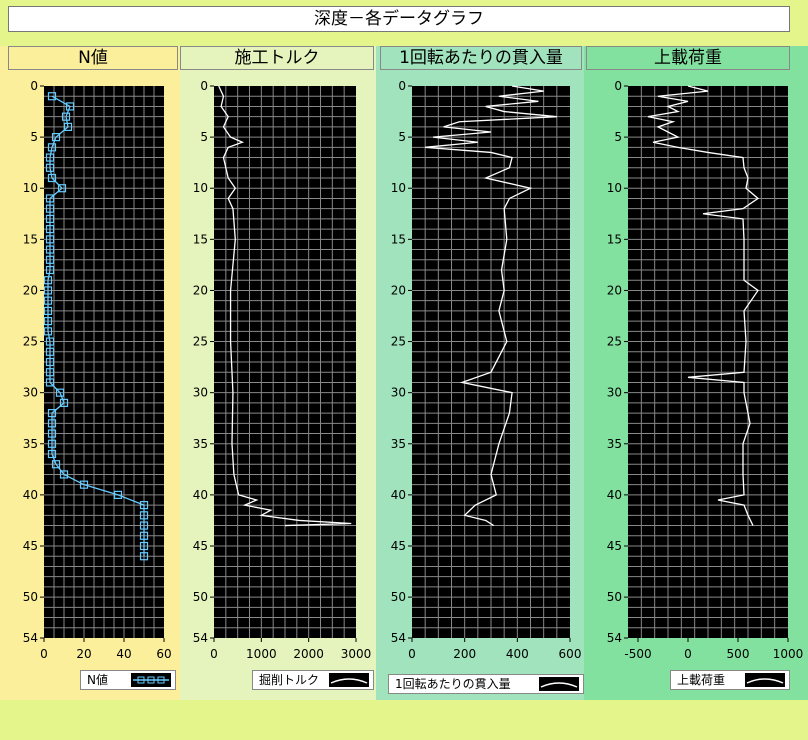 The image size is (808, 740). I want to click on x-tick-label: 600, so click(570, 654).